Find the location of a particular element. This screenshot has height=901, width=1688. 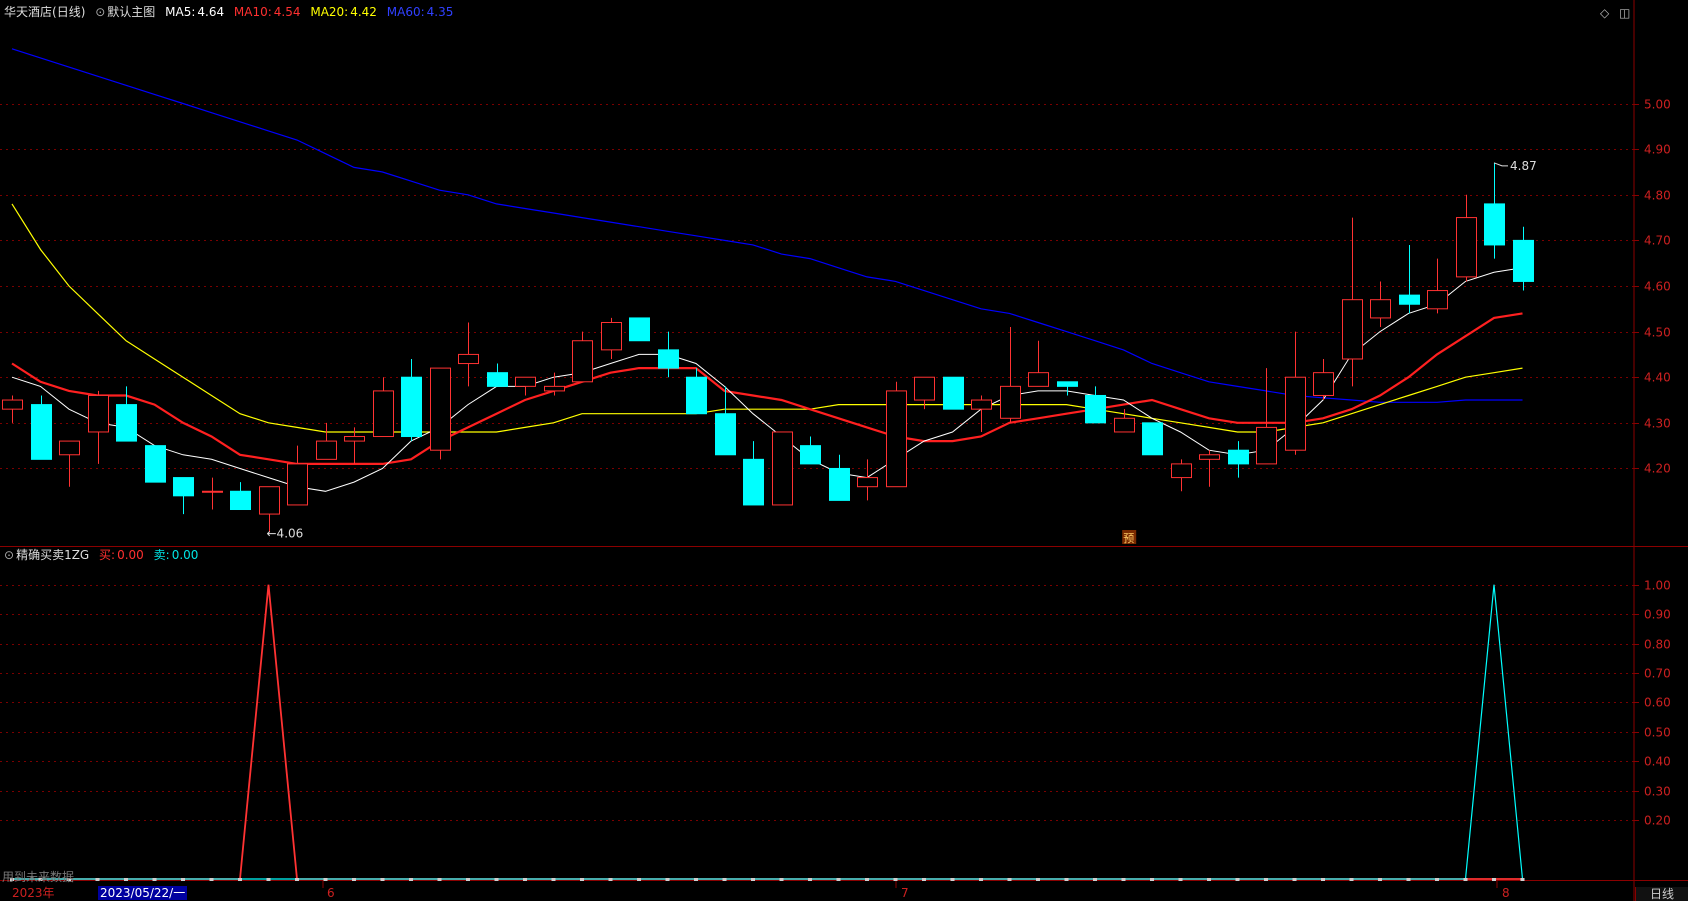

month-label-6: 6 is located at coordinates (331, 893).